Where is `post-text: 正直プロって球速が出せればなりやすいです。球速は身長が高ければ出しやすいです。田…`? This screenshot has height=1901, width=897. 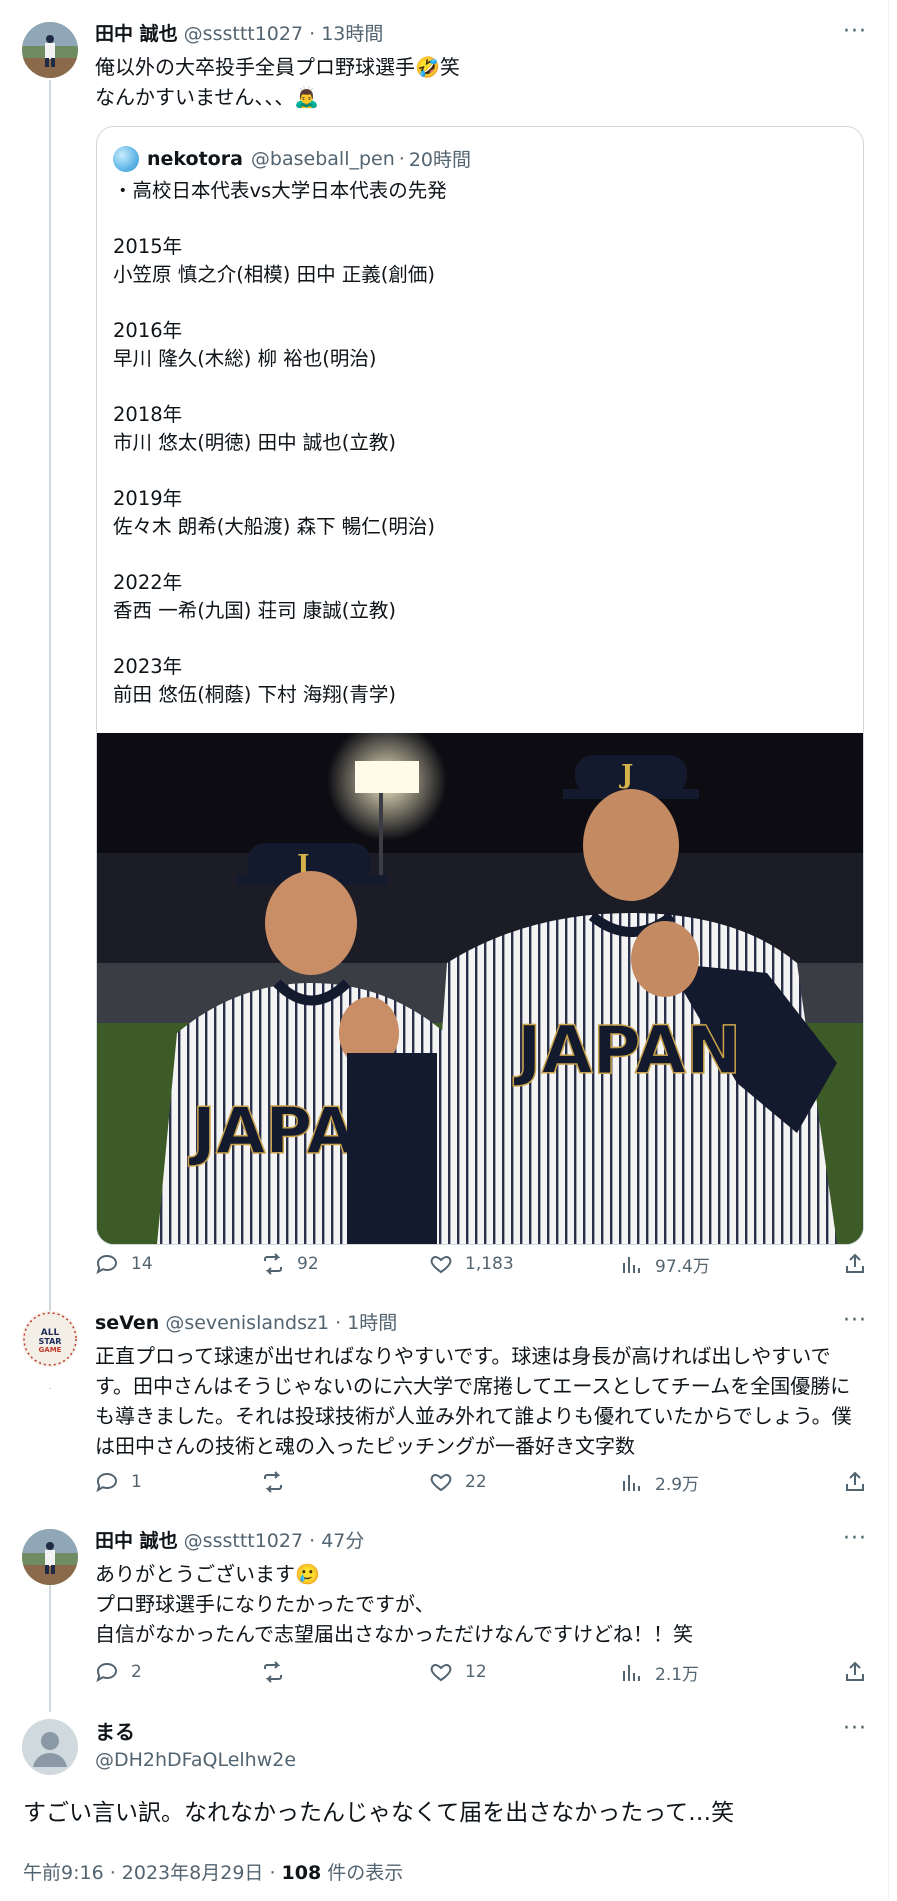 post-text: 正直プロって球速が出せればなりやすいです。球速は身長が高ければ出しやすいです。田… is located at coordinates (473, 1401).